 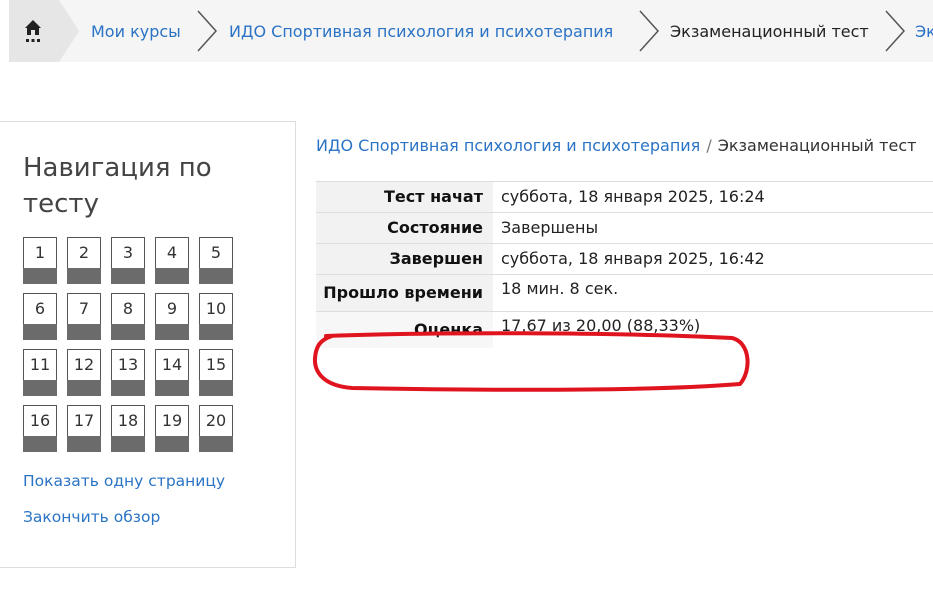 What do you see at coordinates (40, 252) in the screenshot?
I see `question-number: 1` at bounding box center [40, 252].